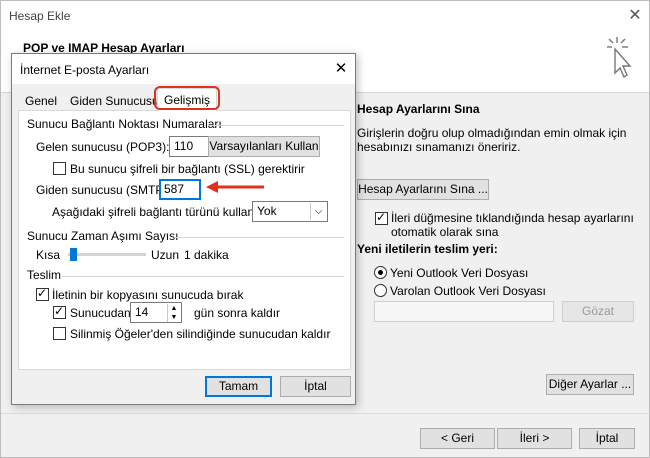  I want to click on radio-existing-data-file-label: Varolan Outlook Veri Dosyası, so click(468, 291).